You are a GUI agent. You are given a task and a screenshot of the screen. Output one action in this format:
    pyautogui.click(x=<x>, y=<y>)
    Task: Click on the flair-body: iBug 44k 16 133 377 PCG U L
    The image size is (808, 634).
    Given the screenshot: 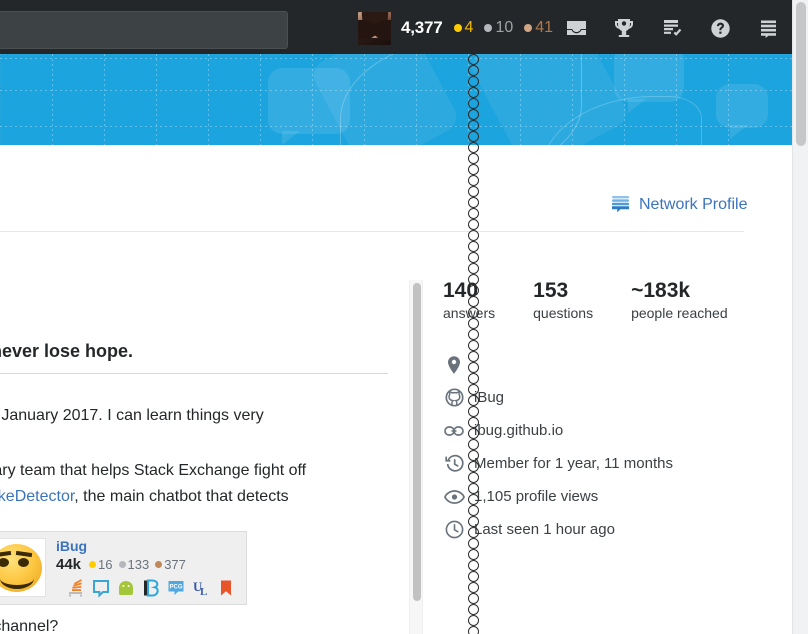 What is the action you would take?
    pyautogui.click(x=146, y=568)
    